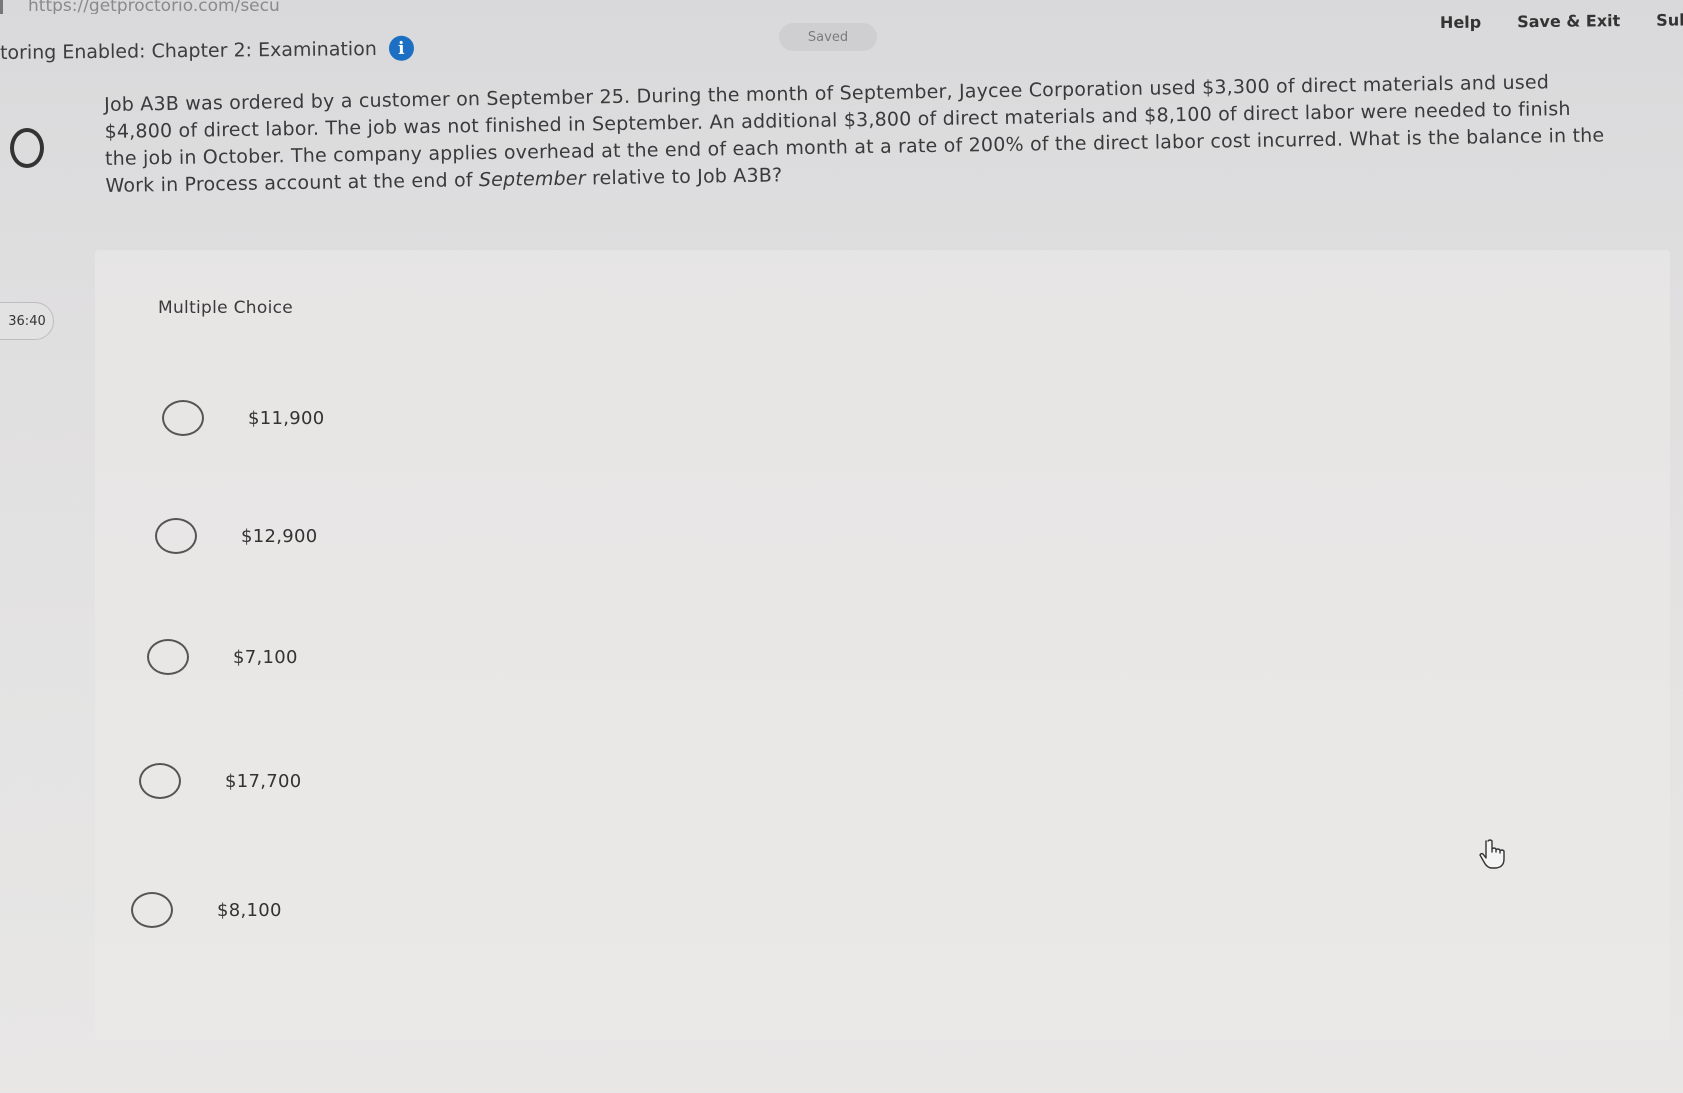  Describe the element at coordinates (532, 179) in the screenshot. I see `question-emphasis: September` at that location.